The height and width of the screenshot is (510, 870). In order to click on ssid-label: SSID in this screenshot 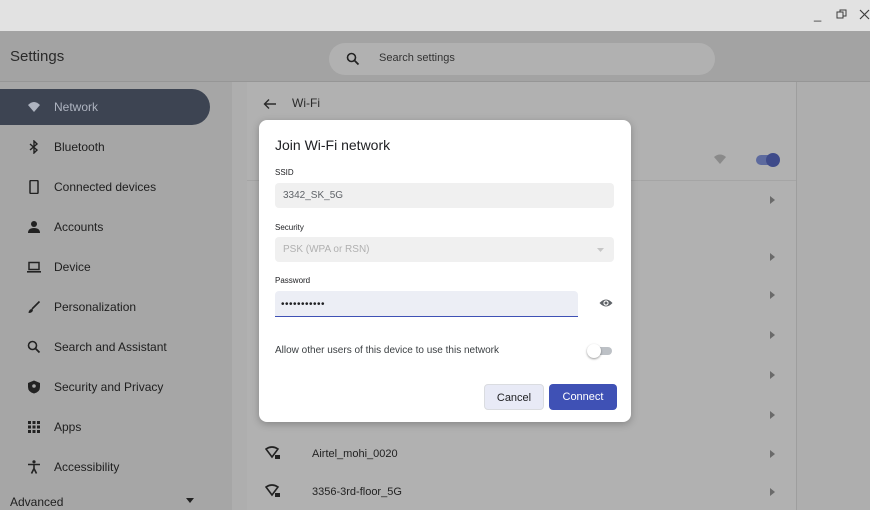, I will do `click(284, 172)`.